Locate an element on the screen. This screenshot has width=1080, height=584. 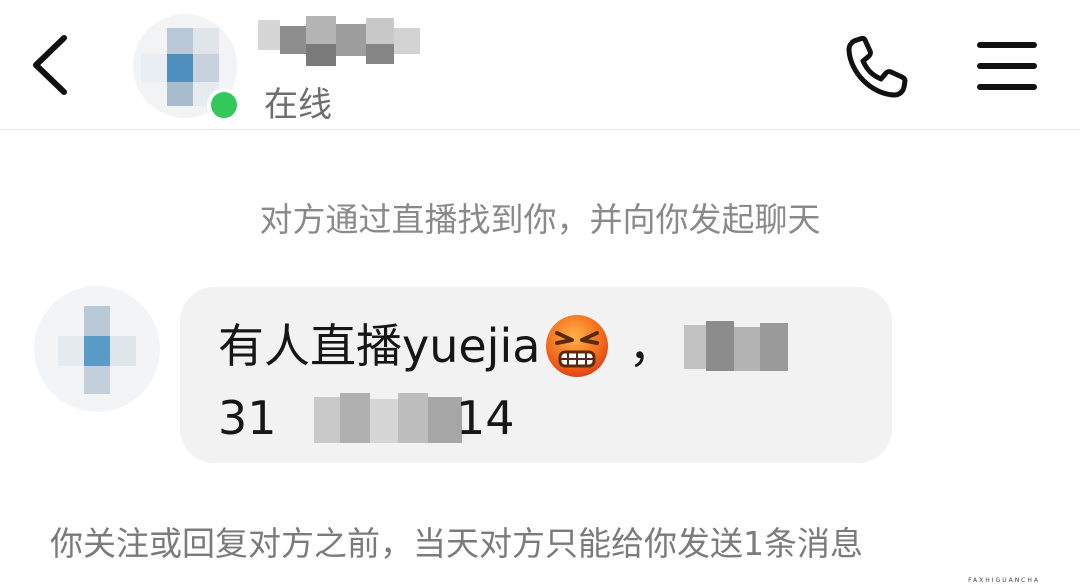
back-button is located at coordinates (54, 65).